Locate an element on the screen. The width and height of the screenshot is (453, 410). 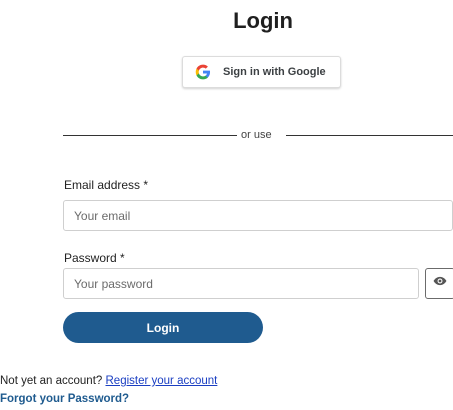
divider-line-left is located at coordinates (150, 135).